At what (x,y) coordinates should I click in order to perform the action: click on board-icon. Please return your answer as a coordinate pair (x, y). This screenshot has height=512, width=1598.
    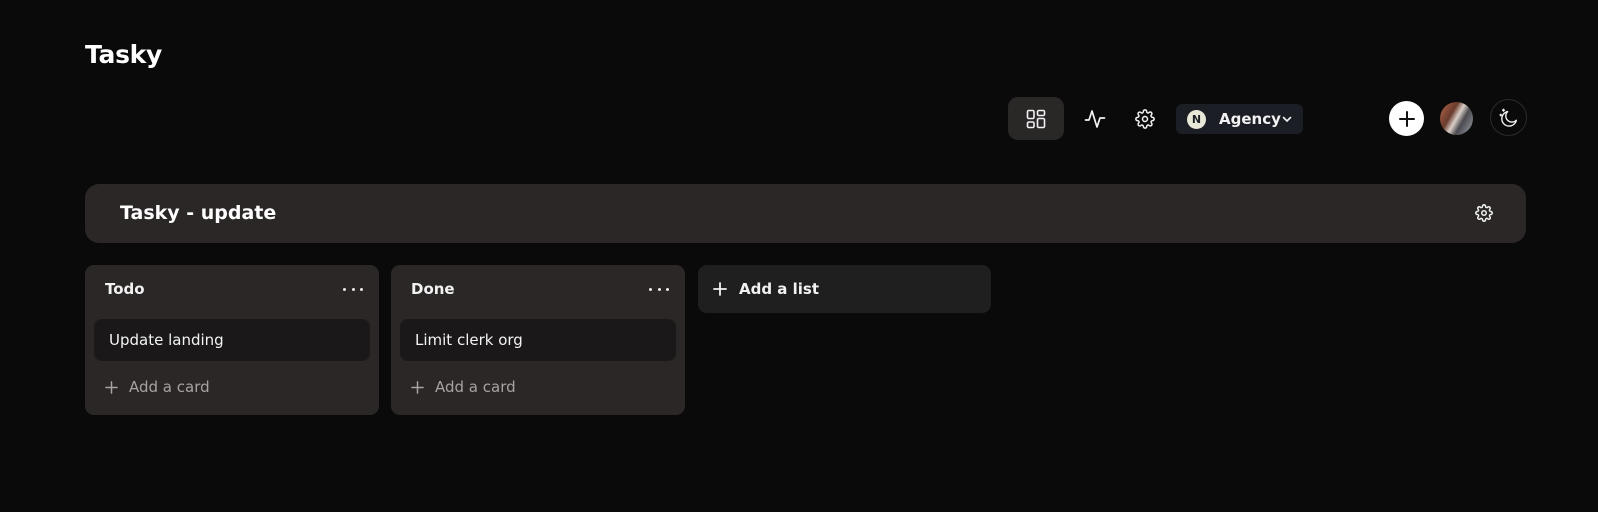
    Looking at the image, I should click on (1036, 118).